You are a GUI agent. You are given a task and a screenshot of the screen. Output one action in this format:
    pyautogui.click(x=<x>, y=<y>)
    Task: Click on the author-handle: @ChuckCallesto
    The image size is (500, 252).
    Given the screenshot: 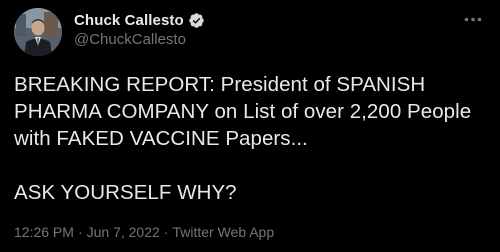 What is the action you would take?
    pyautogui.click(x=139, y=39)
    